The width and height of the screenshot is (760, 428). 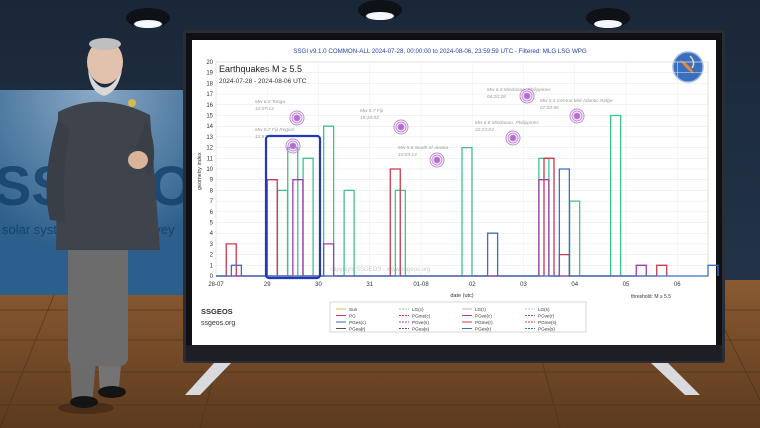 I want to click on x-tick-label: 28-07, so click(x=216, y=285).